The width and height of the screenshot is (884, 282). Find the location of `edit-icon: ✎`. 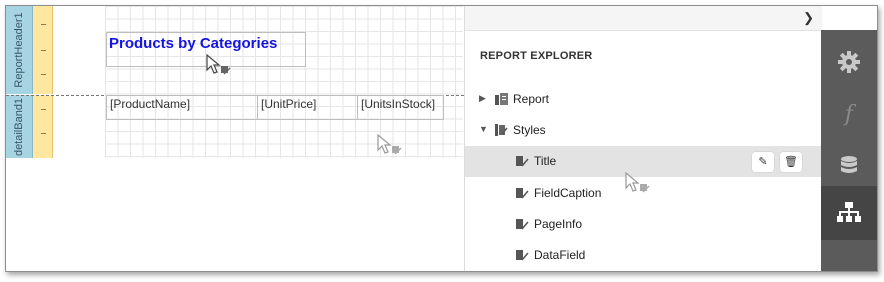

edit-icon: ✎ is located at coordinates (763, 162).